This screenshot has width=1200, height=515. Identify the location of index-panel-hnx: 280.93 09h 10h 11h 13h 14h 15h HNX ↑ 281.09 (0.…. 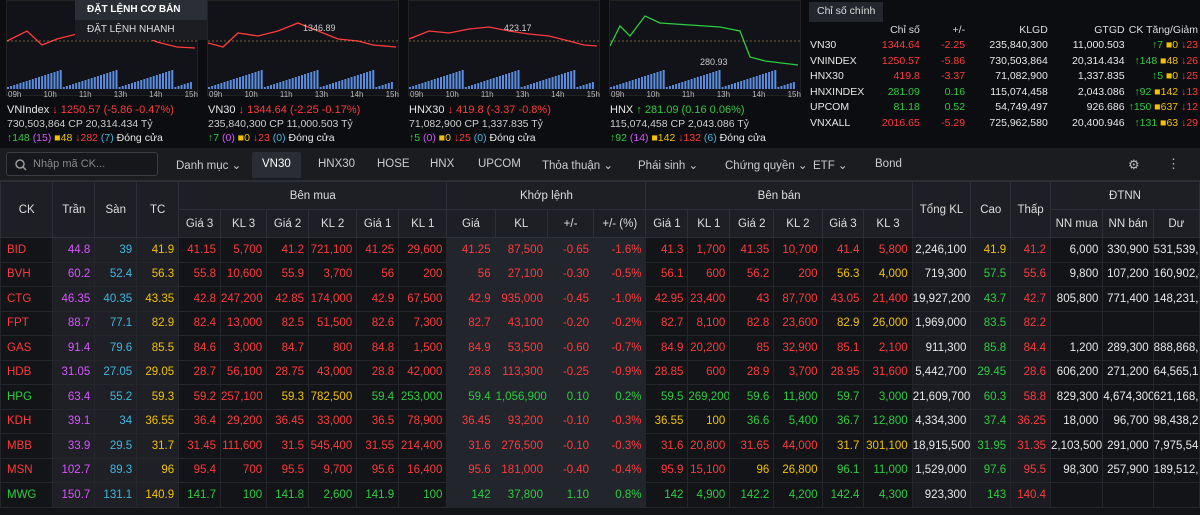
(703, 74).